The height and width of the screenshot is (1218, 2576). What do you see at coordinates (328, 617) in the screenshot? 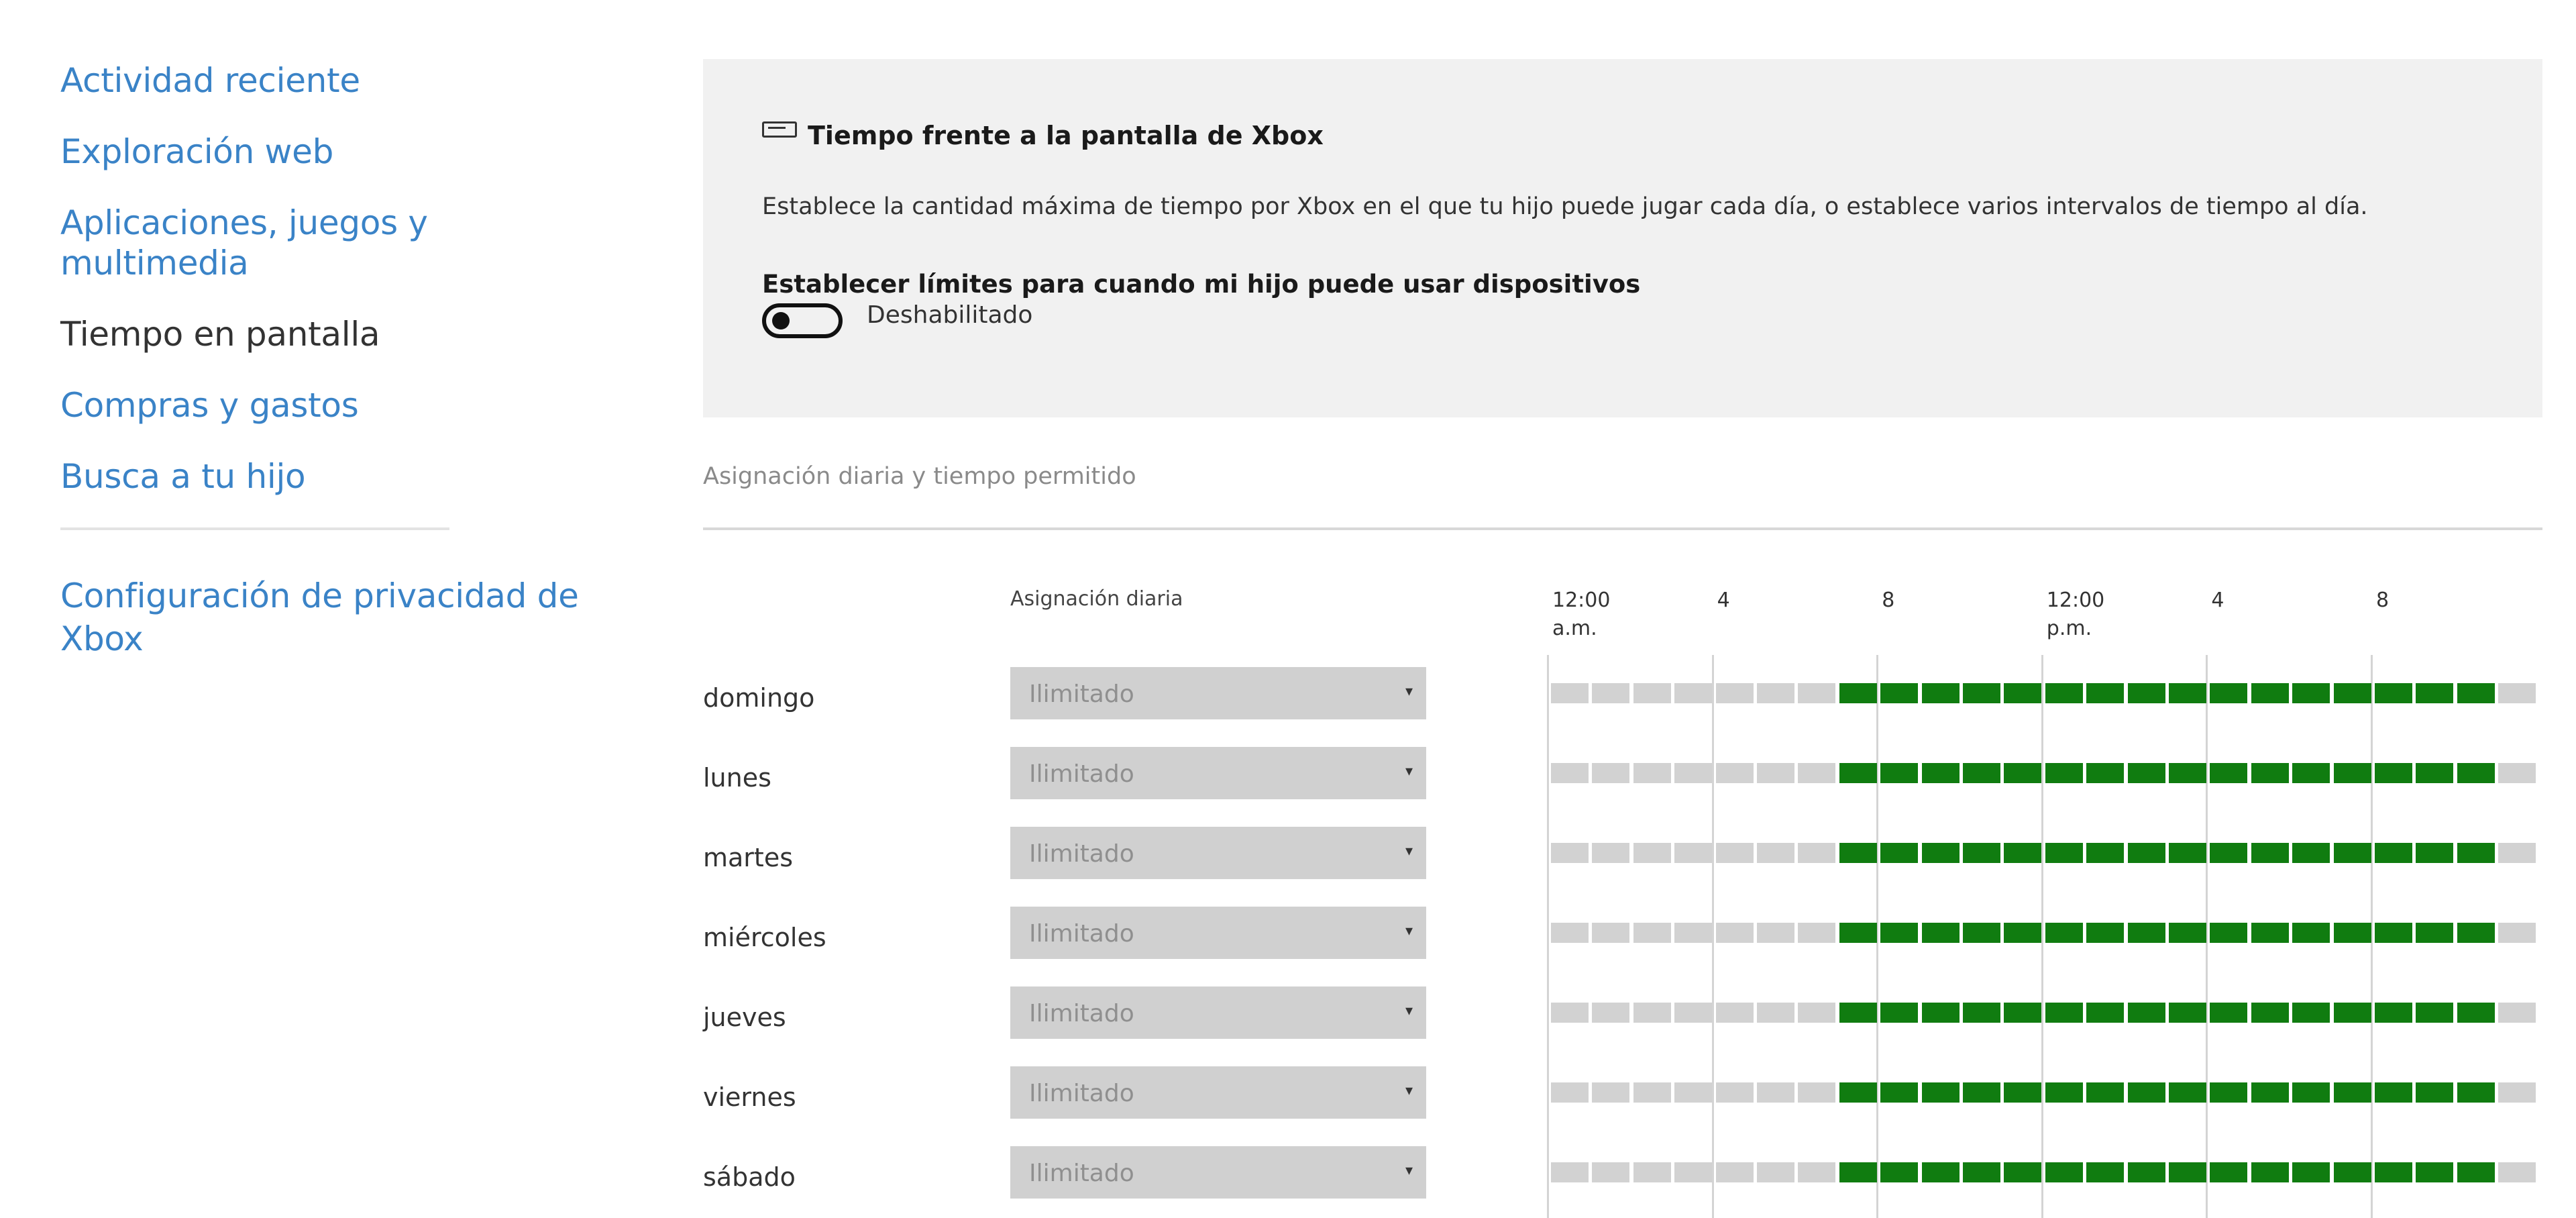
I see `sidebar-item-xbox-privacy: Configuración de privacidad de Xbox` at bounding box center [328, 617].